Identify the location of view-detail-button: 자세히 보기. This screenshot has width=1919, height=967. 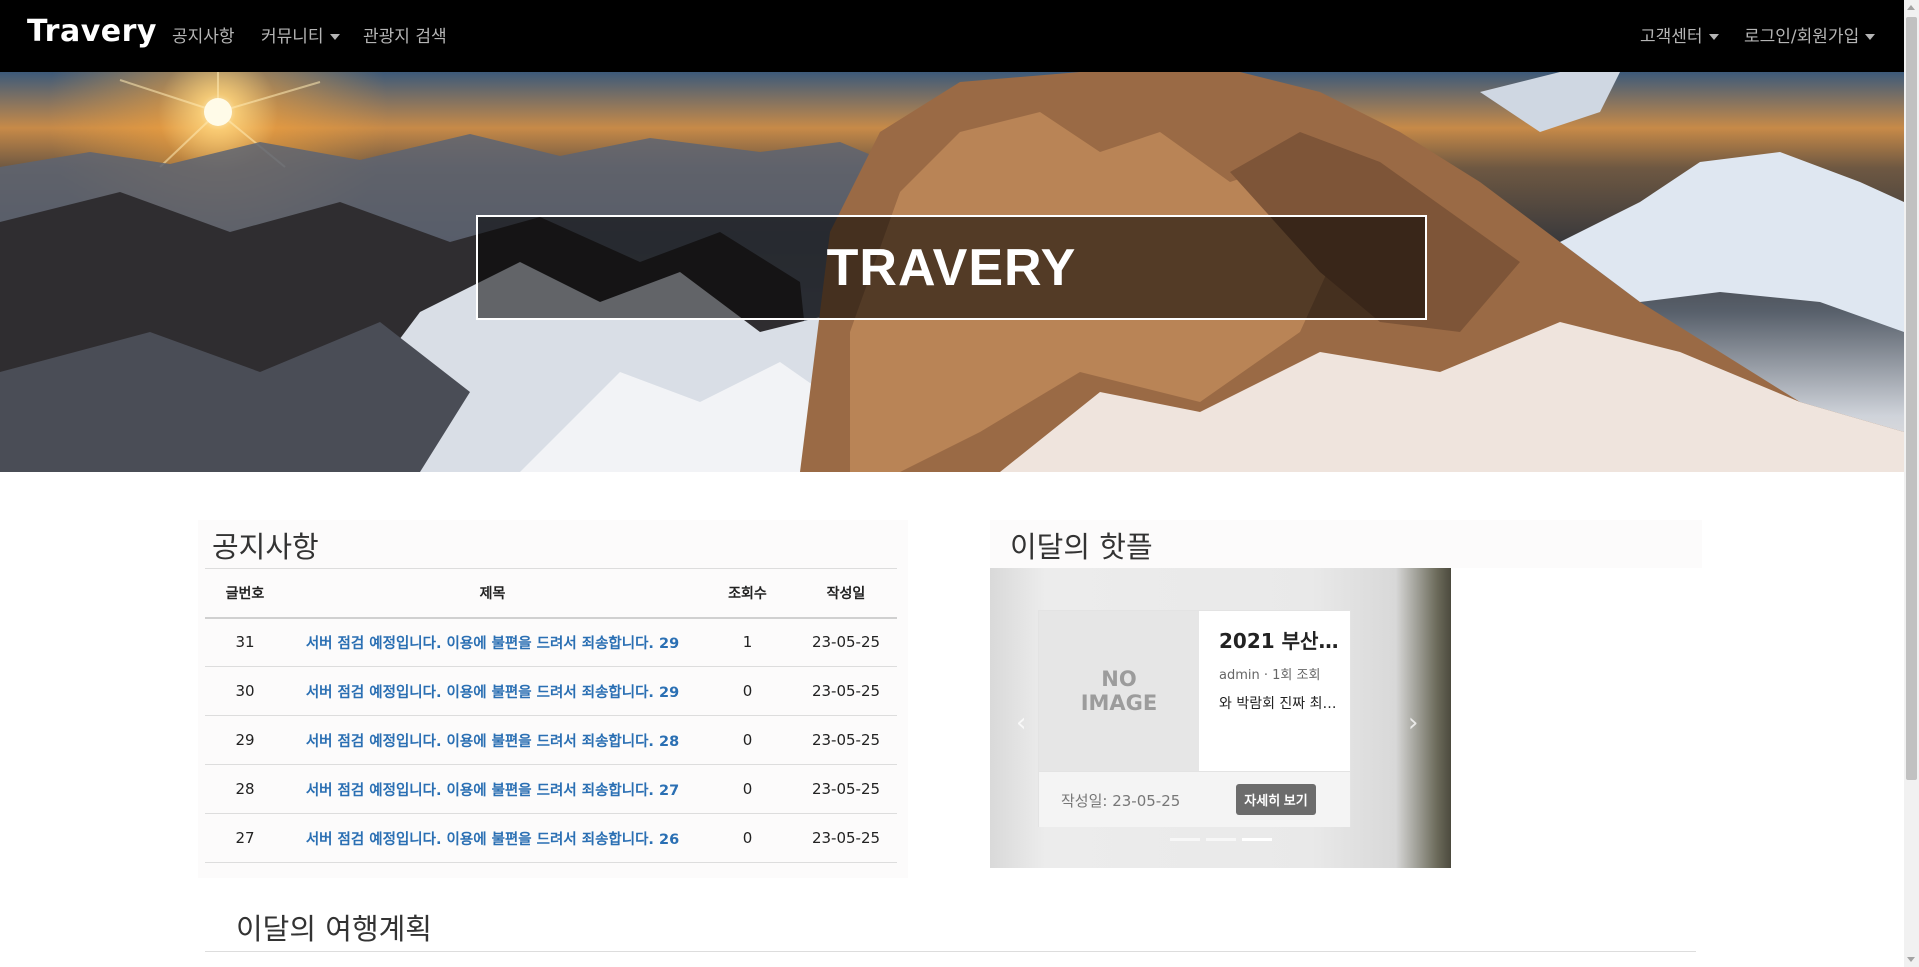
(1276, 799).